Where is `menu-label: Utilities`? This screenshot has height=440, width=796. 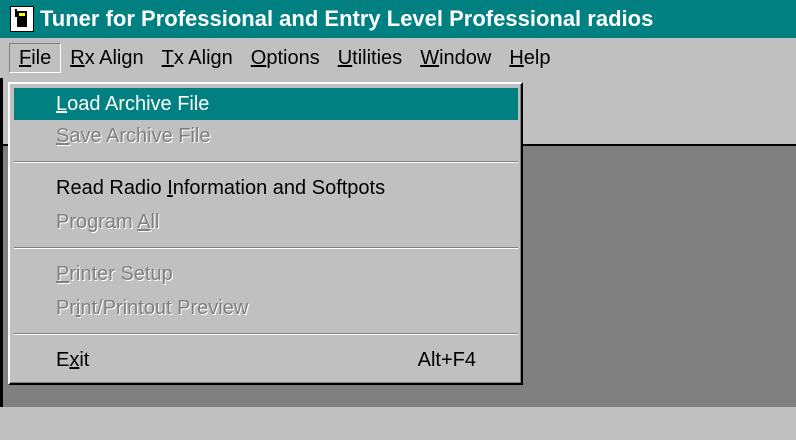 menu-label: Utilities is located at coordinates (370, 58).